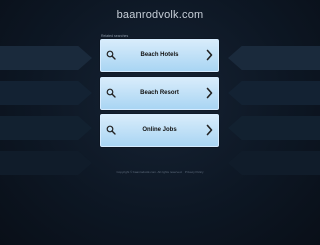 The width and height of the screenshot is (320, 245). I want to click on domain-title: baanrodvolk.com, so click(160, 15).